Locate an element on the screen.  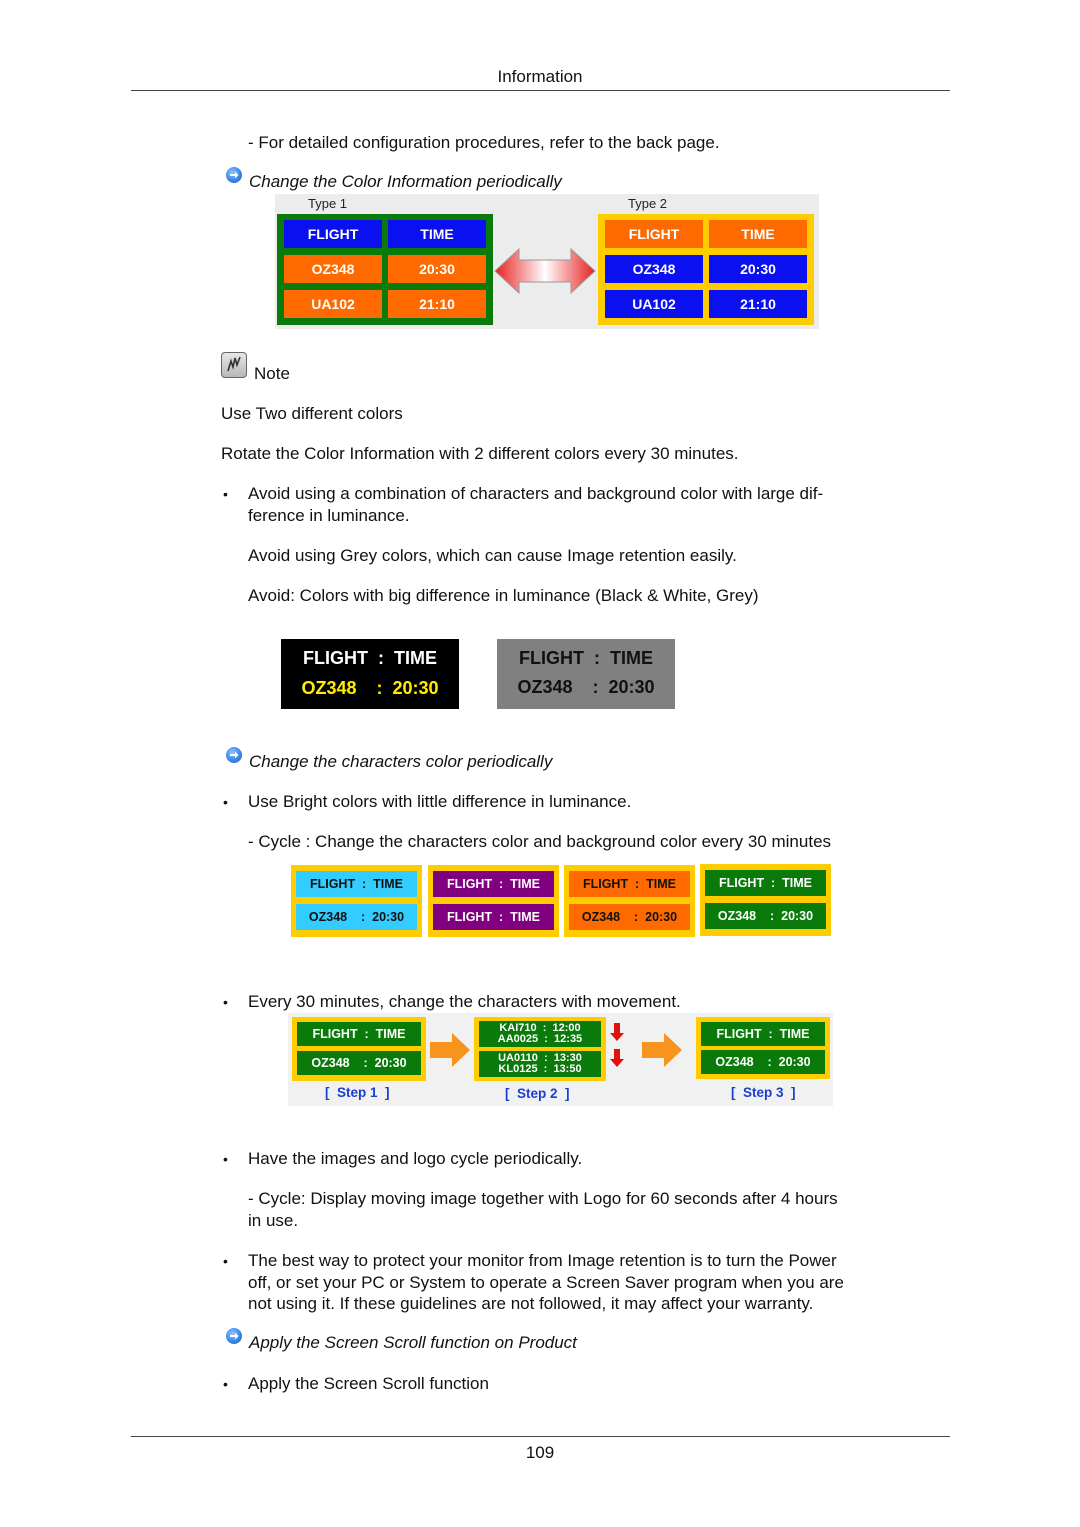
avoid-grey-board: FLIGHT : TIME OZ348 : 20:30 is located at coordinates (586, 674).